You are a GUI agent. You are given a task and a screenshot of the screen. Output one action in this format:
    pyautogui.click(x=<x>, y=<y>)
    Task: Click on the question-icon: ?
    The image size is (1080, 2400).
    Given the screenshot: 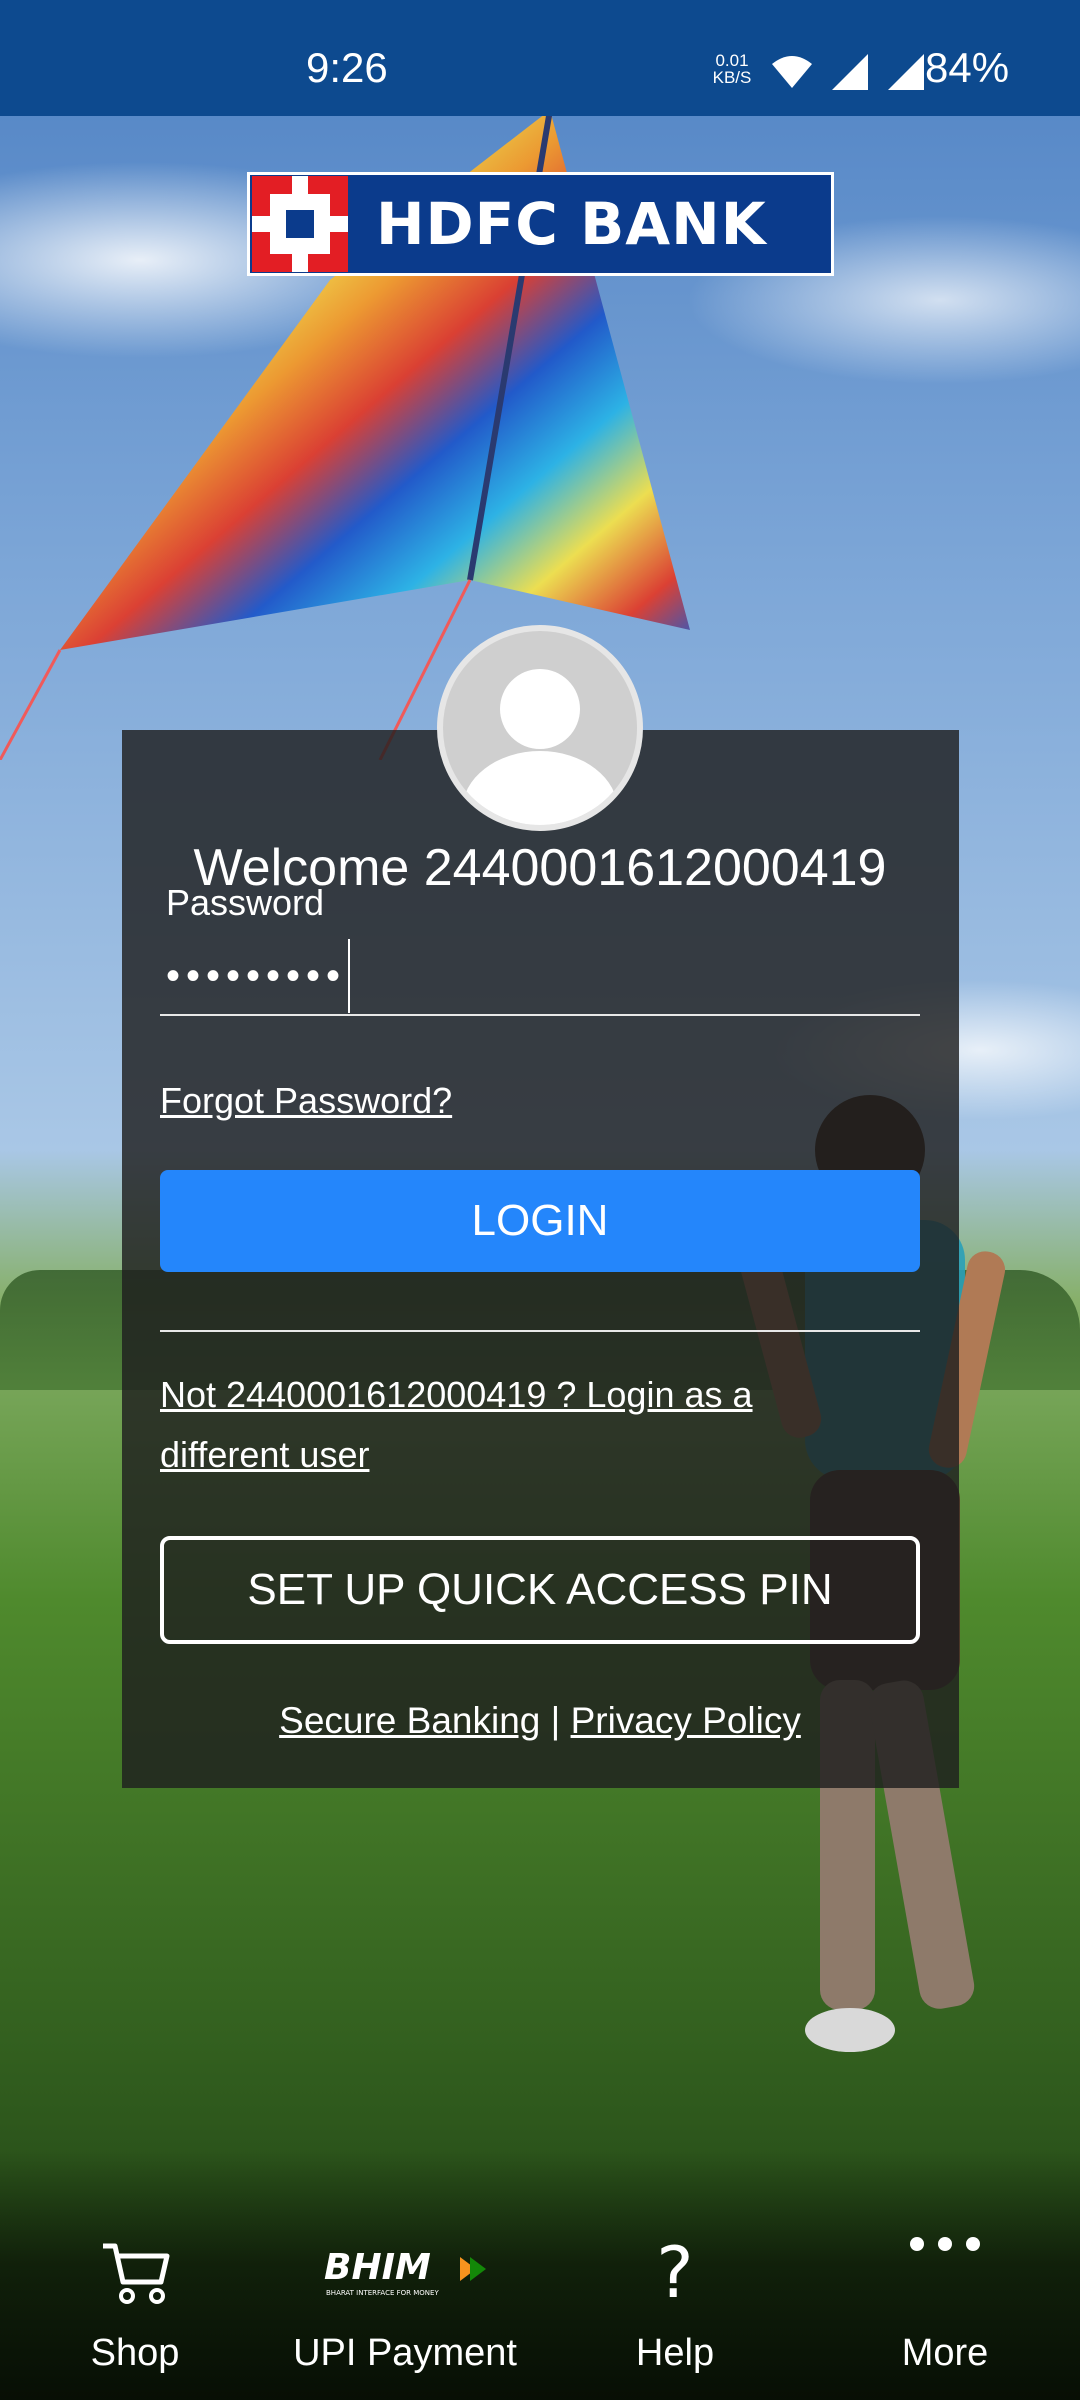 What is the action you would take?
    pyautogui.click(x=675, y=2273)
    